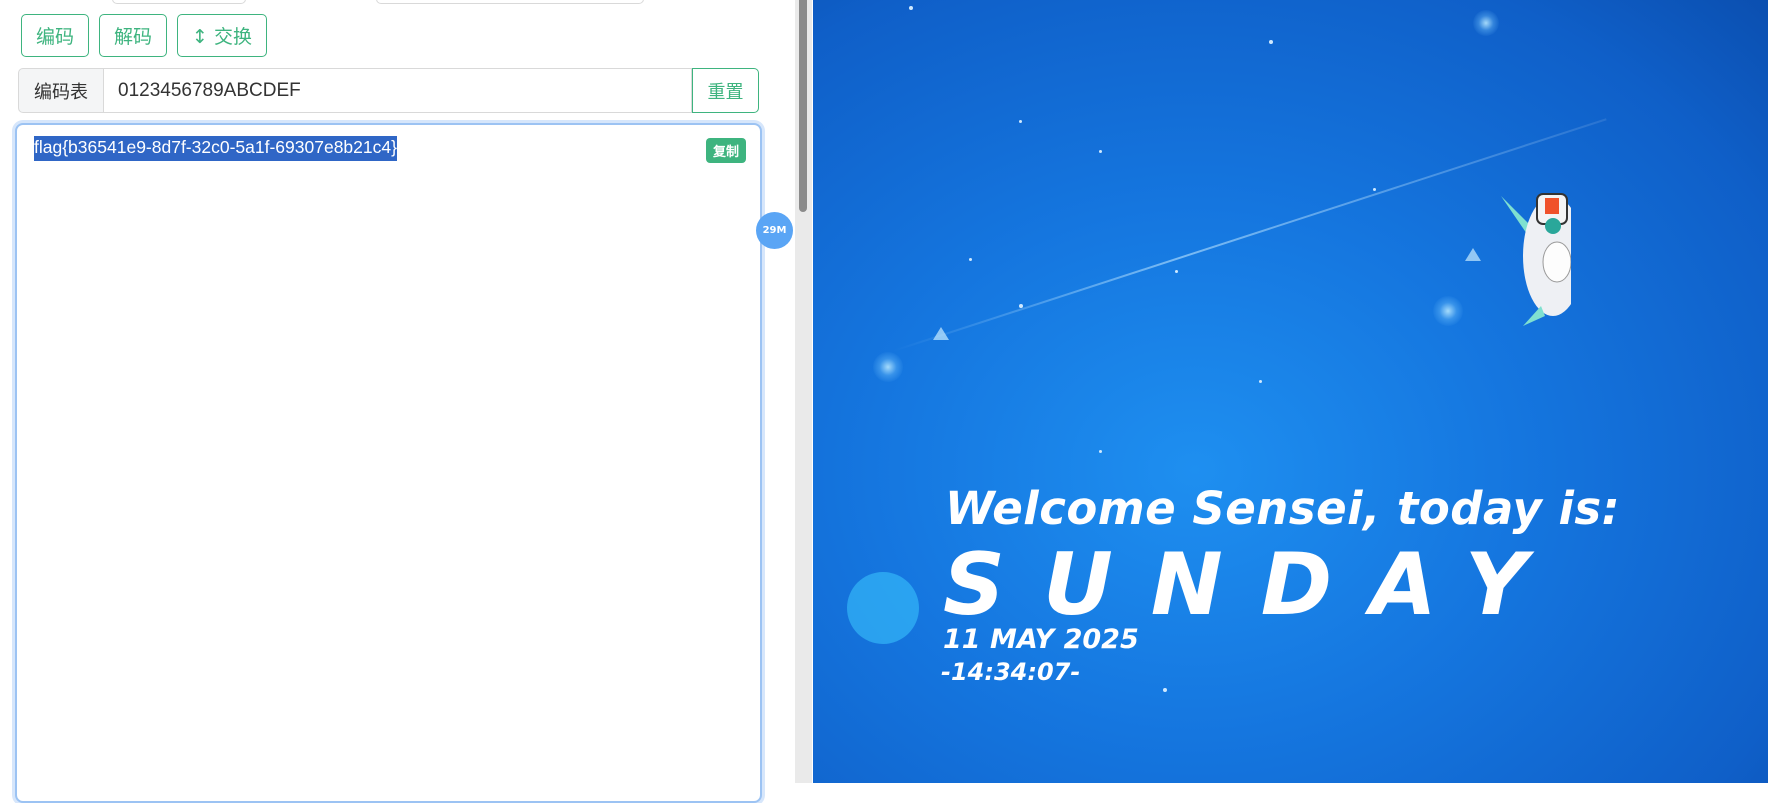  Describe the element at coordinates (774, 230) in the screenshot. I see `floating-memory-badge: 29M` at that location.